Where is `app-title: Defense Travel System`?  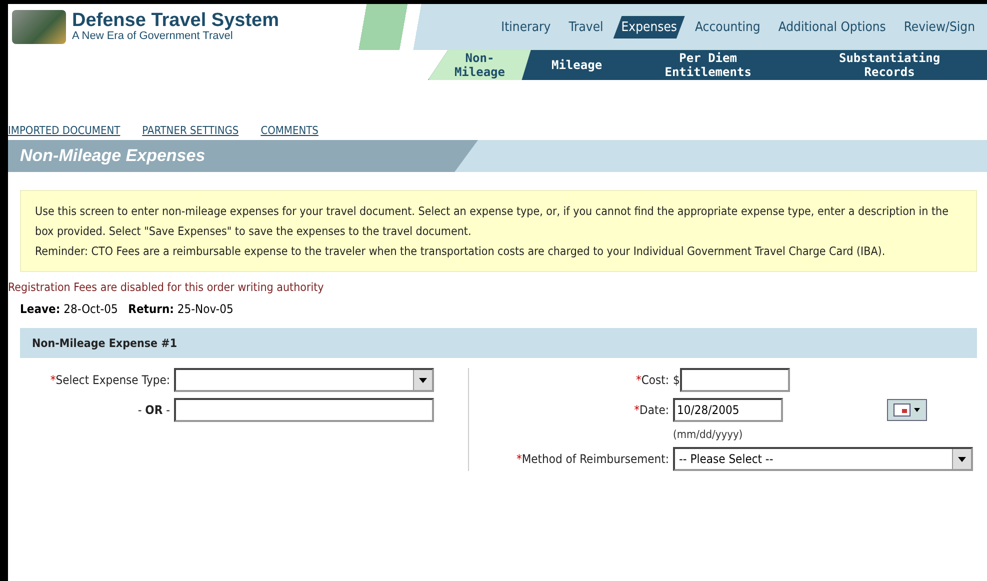
app-title: Defense Travel System is located at coordinates (176, 21).